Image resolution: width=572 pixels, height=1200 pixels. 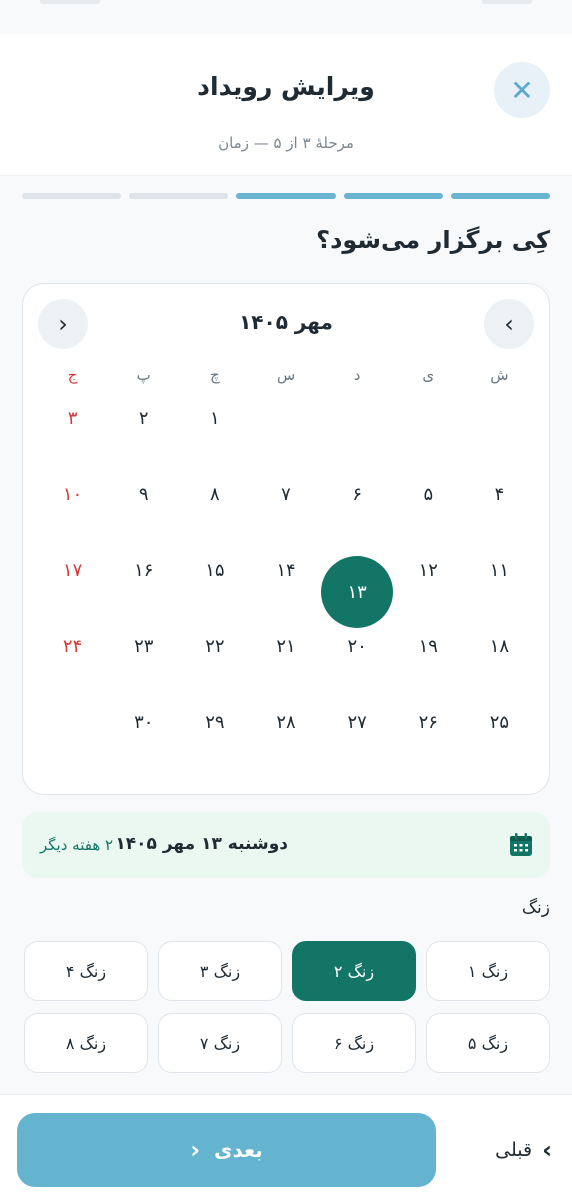 What do you see at coordinates (63, 324) in the screenshot?
I see `previous-month-button: ‹` at bounding box center [63, 324].